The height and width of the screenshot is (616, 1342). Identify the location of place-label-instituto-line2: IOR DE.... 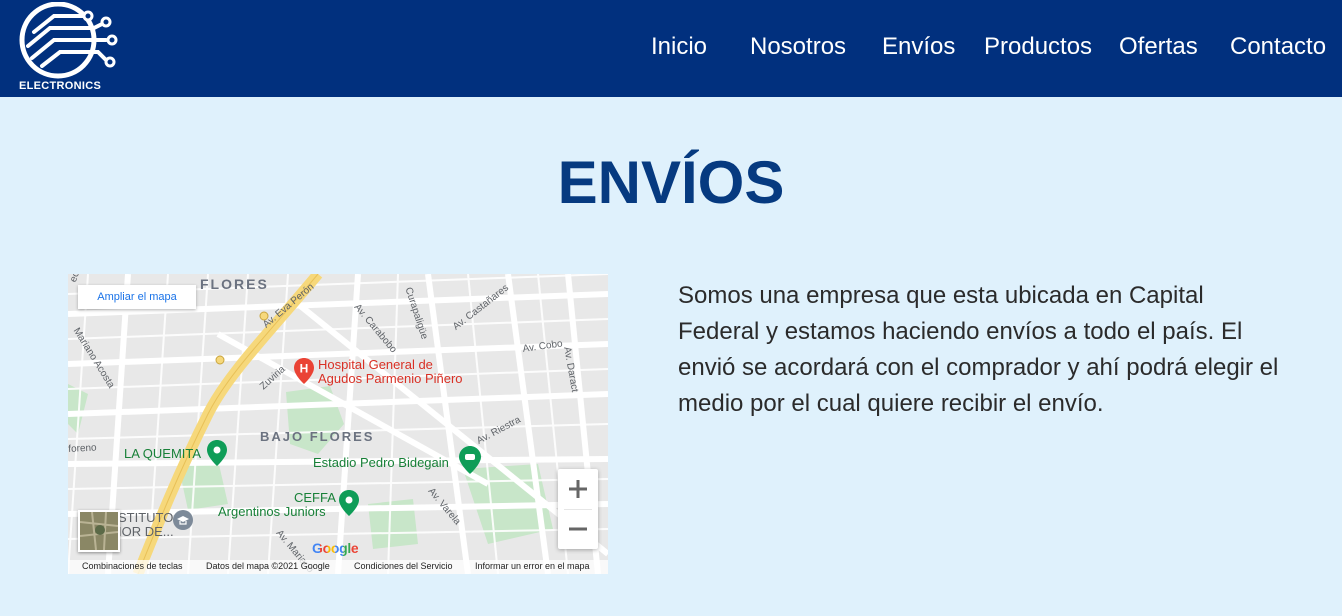
(146, 531).